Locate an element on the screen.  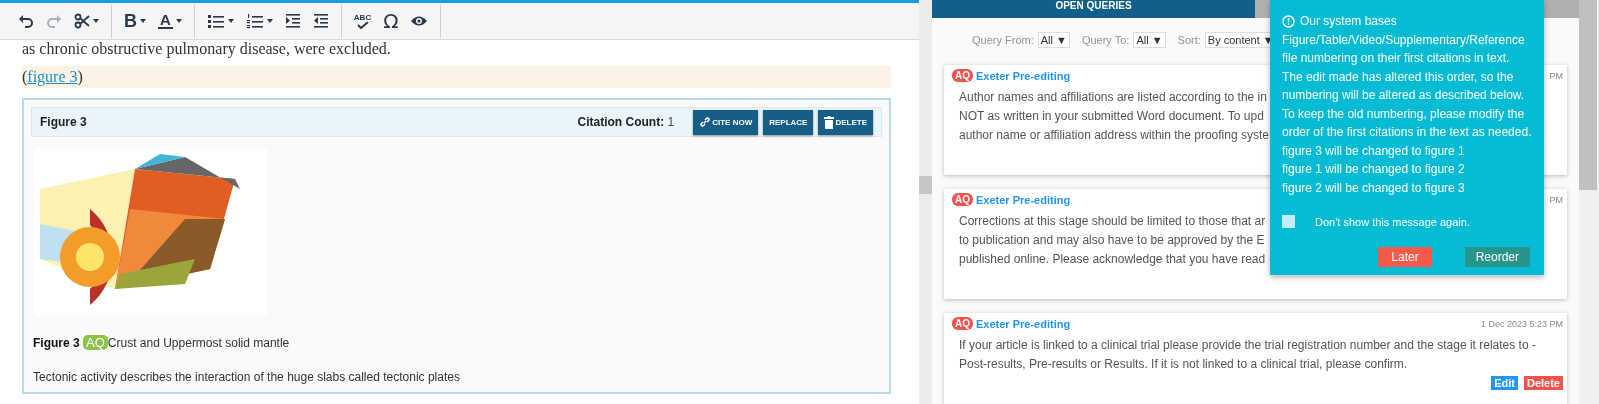
replace-button: REPLACE is located at coordinates (788, 122).